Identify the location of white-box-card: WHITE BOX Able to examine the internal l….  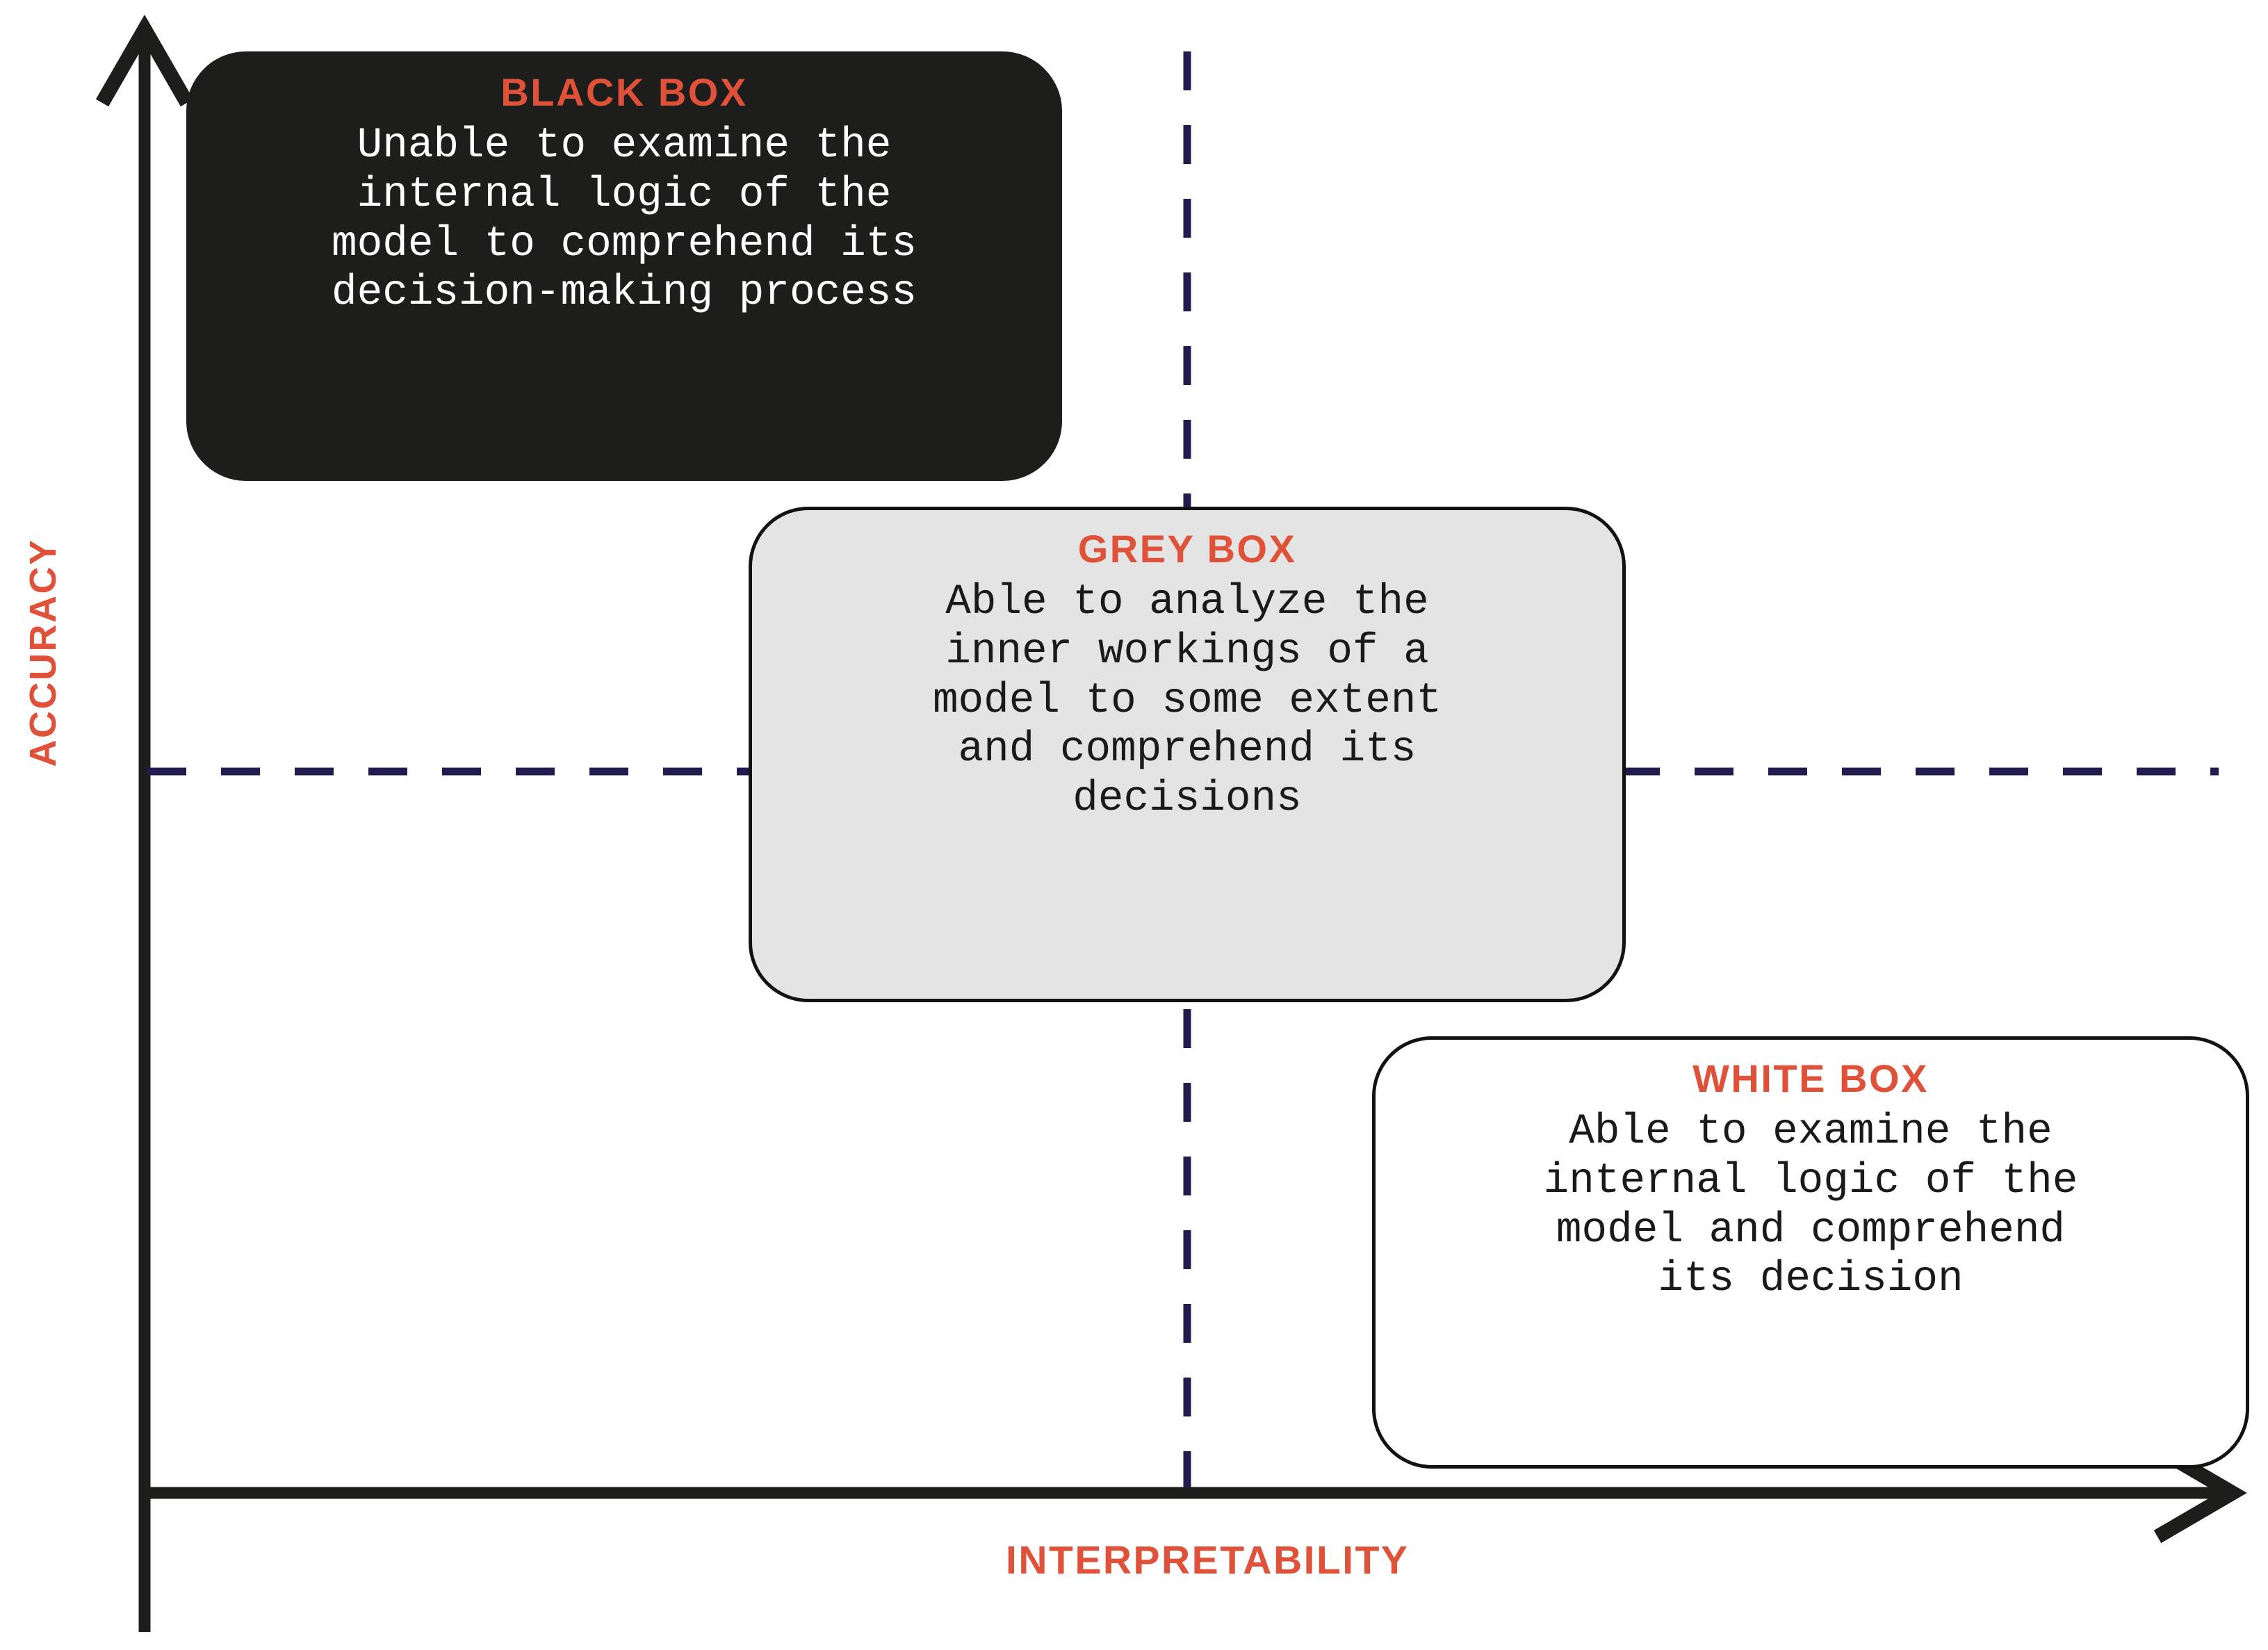
(1810, 1252).